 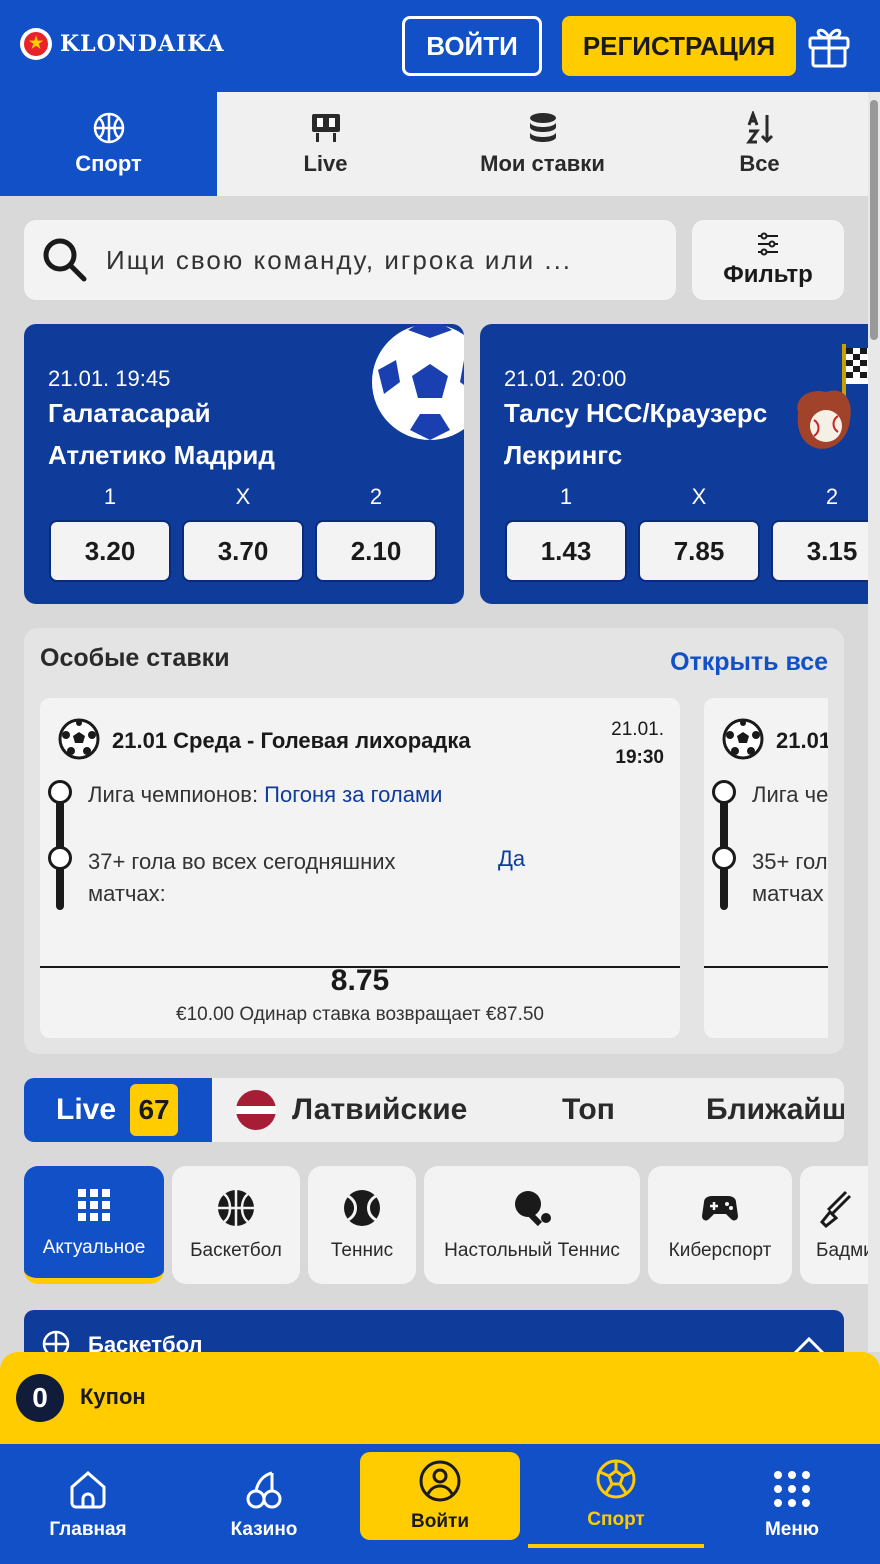 I want to click on nav-sport: Спорт, so click(x=616, y=1496).